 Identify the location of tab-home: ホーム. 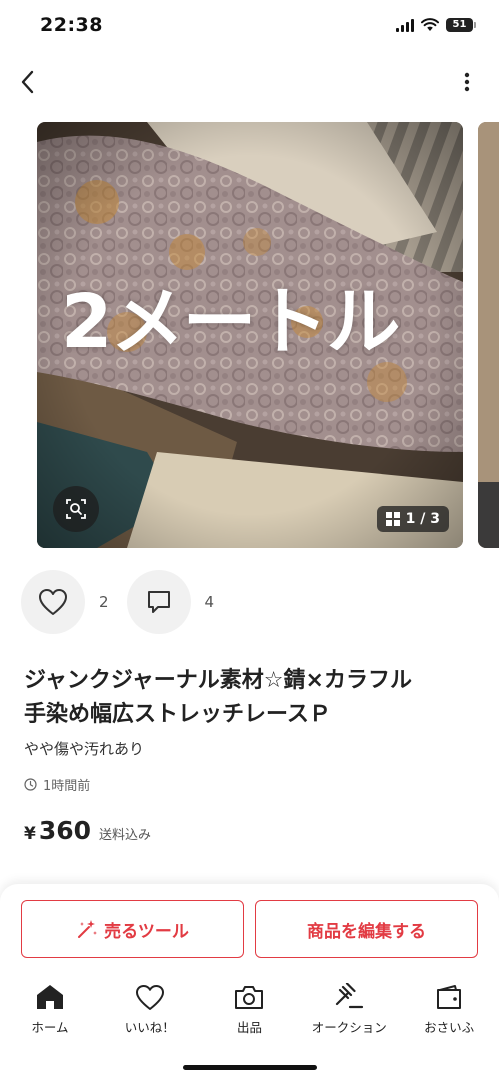
(50, 1012).